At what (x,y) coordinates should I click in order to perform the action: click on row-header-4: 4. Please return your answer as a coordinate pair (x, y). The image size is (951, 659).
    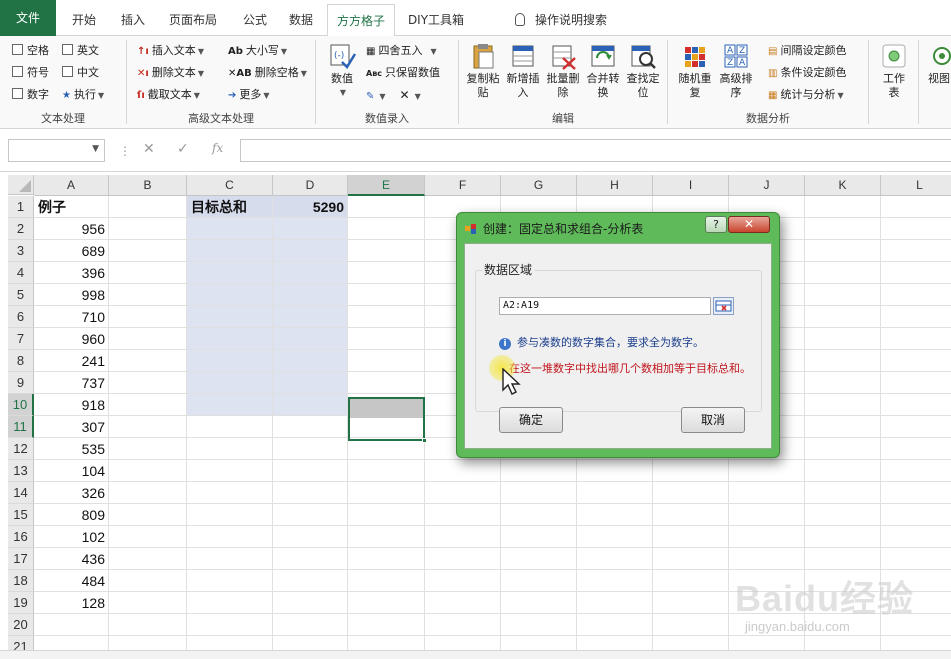
    Looking at the image, I should click on (21, 273).